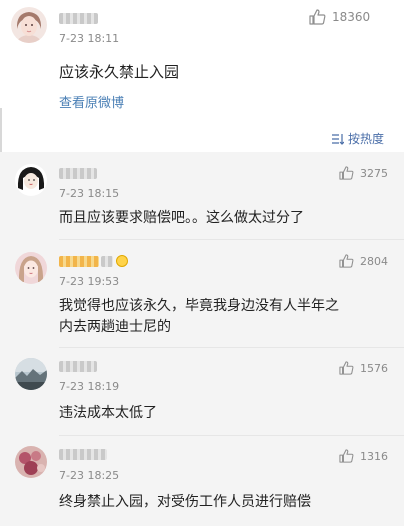 This screenshot has height=526, width=404. What do you see at coordinates (91, 101) in the screenshot?
I see `view-original-link: 查看原微博` at bounding box center [91, 101].